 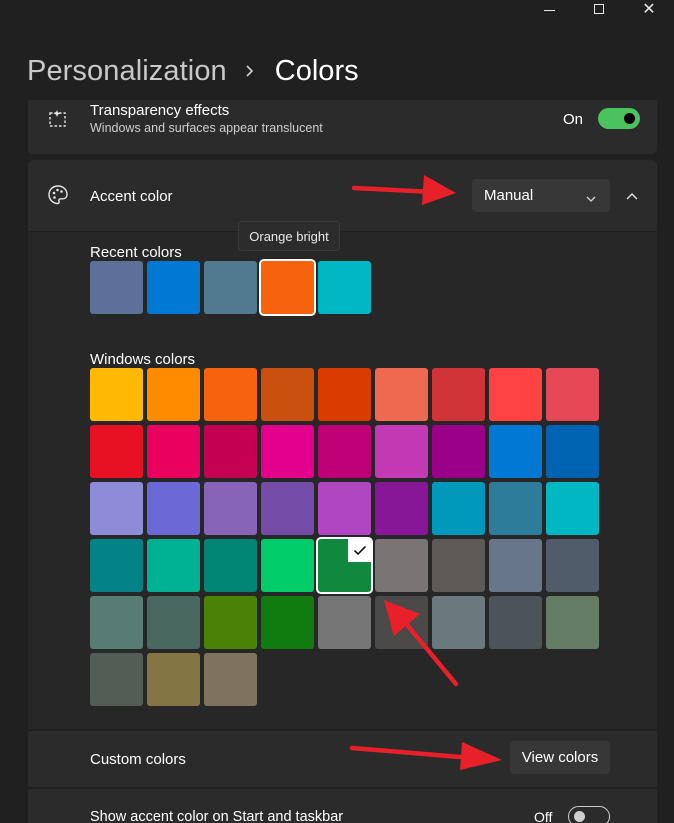 I want to click on close-icon: ✕, so click(x=649, y=9).